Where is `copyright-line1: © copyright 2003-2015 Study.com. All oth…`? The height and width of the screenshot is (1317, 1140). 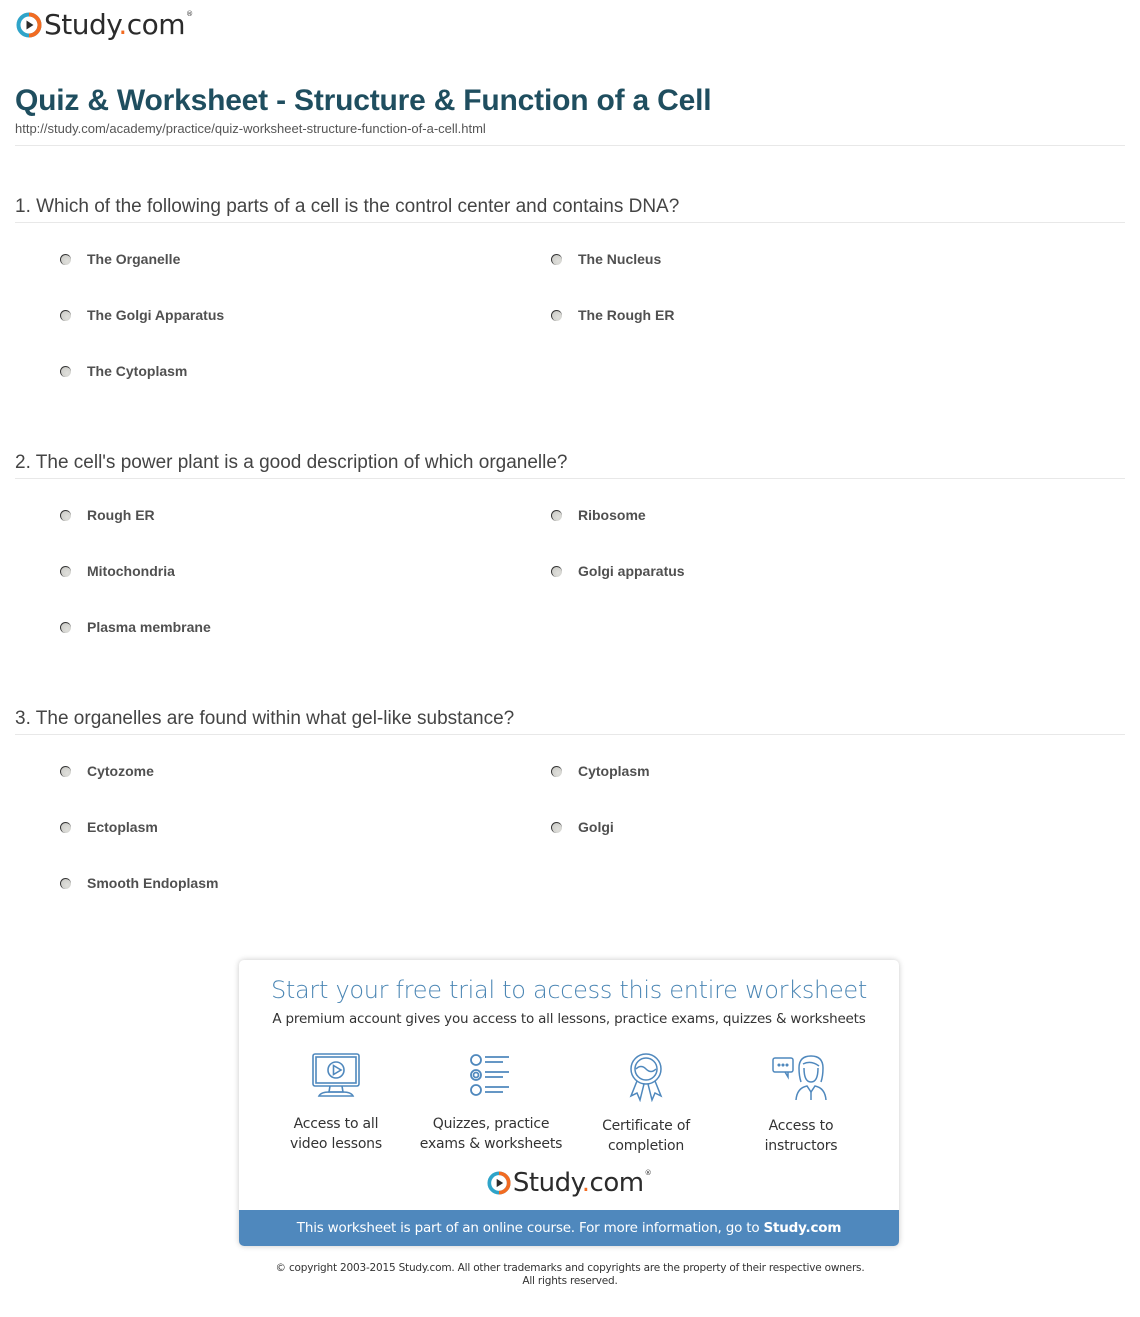 copyright-line1: © copyright 2003-2015 Study.com. All oth… is located at coordinates (570, 1268).